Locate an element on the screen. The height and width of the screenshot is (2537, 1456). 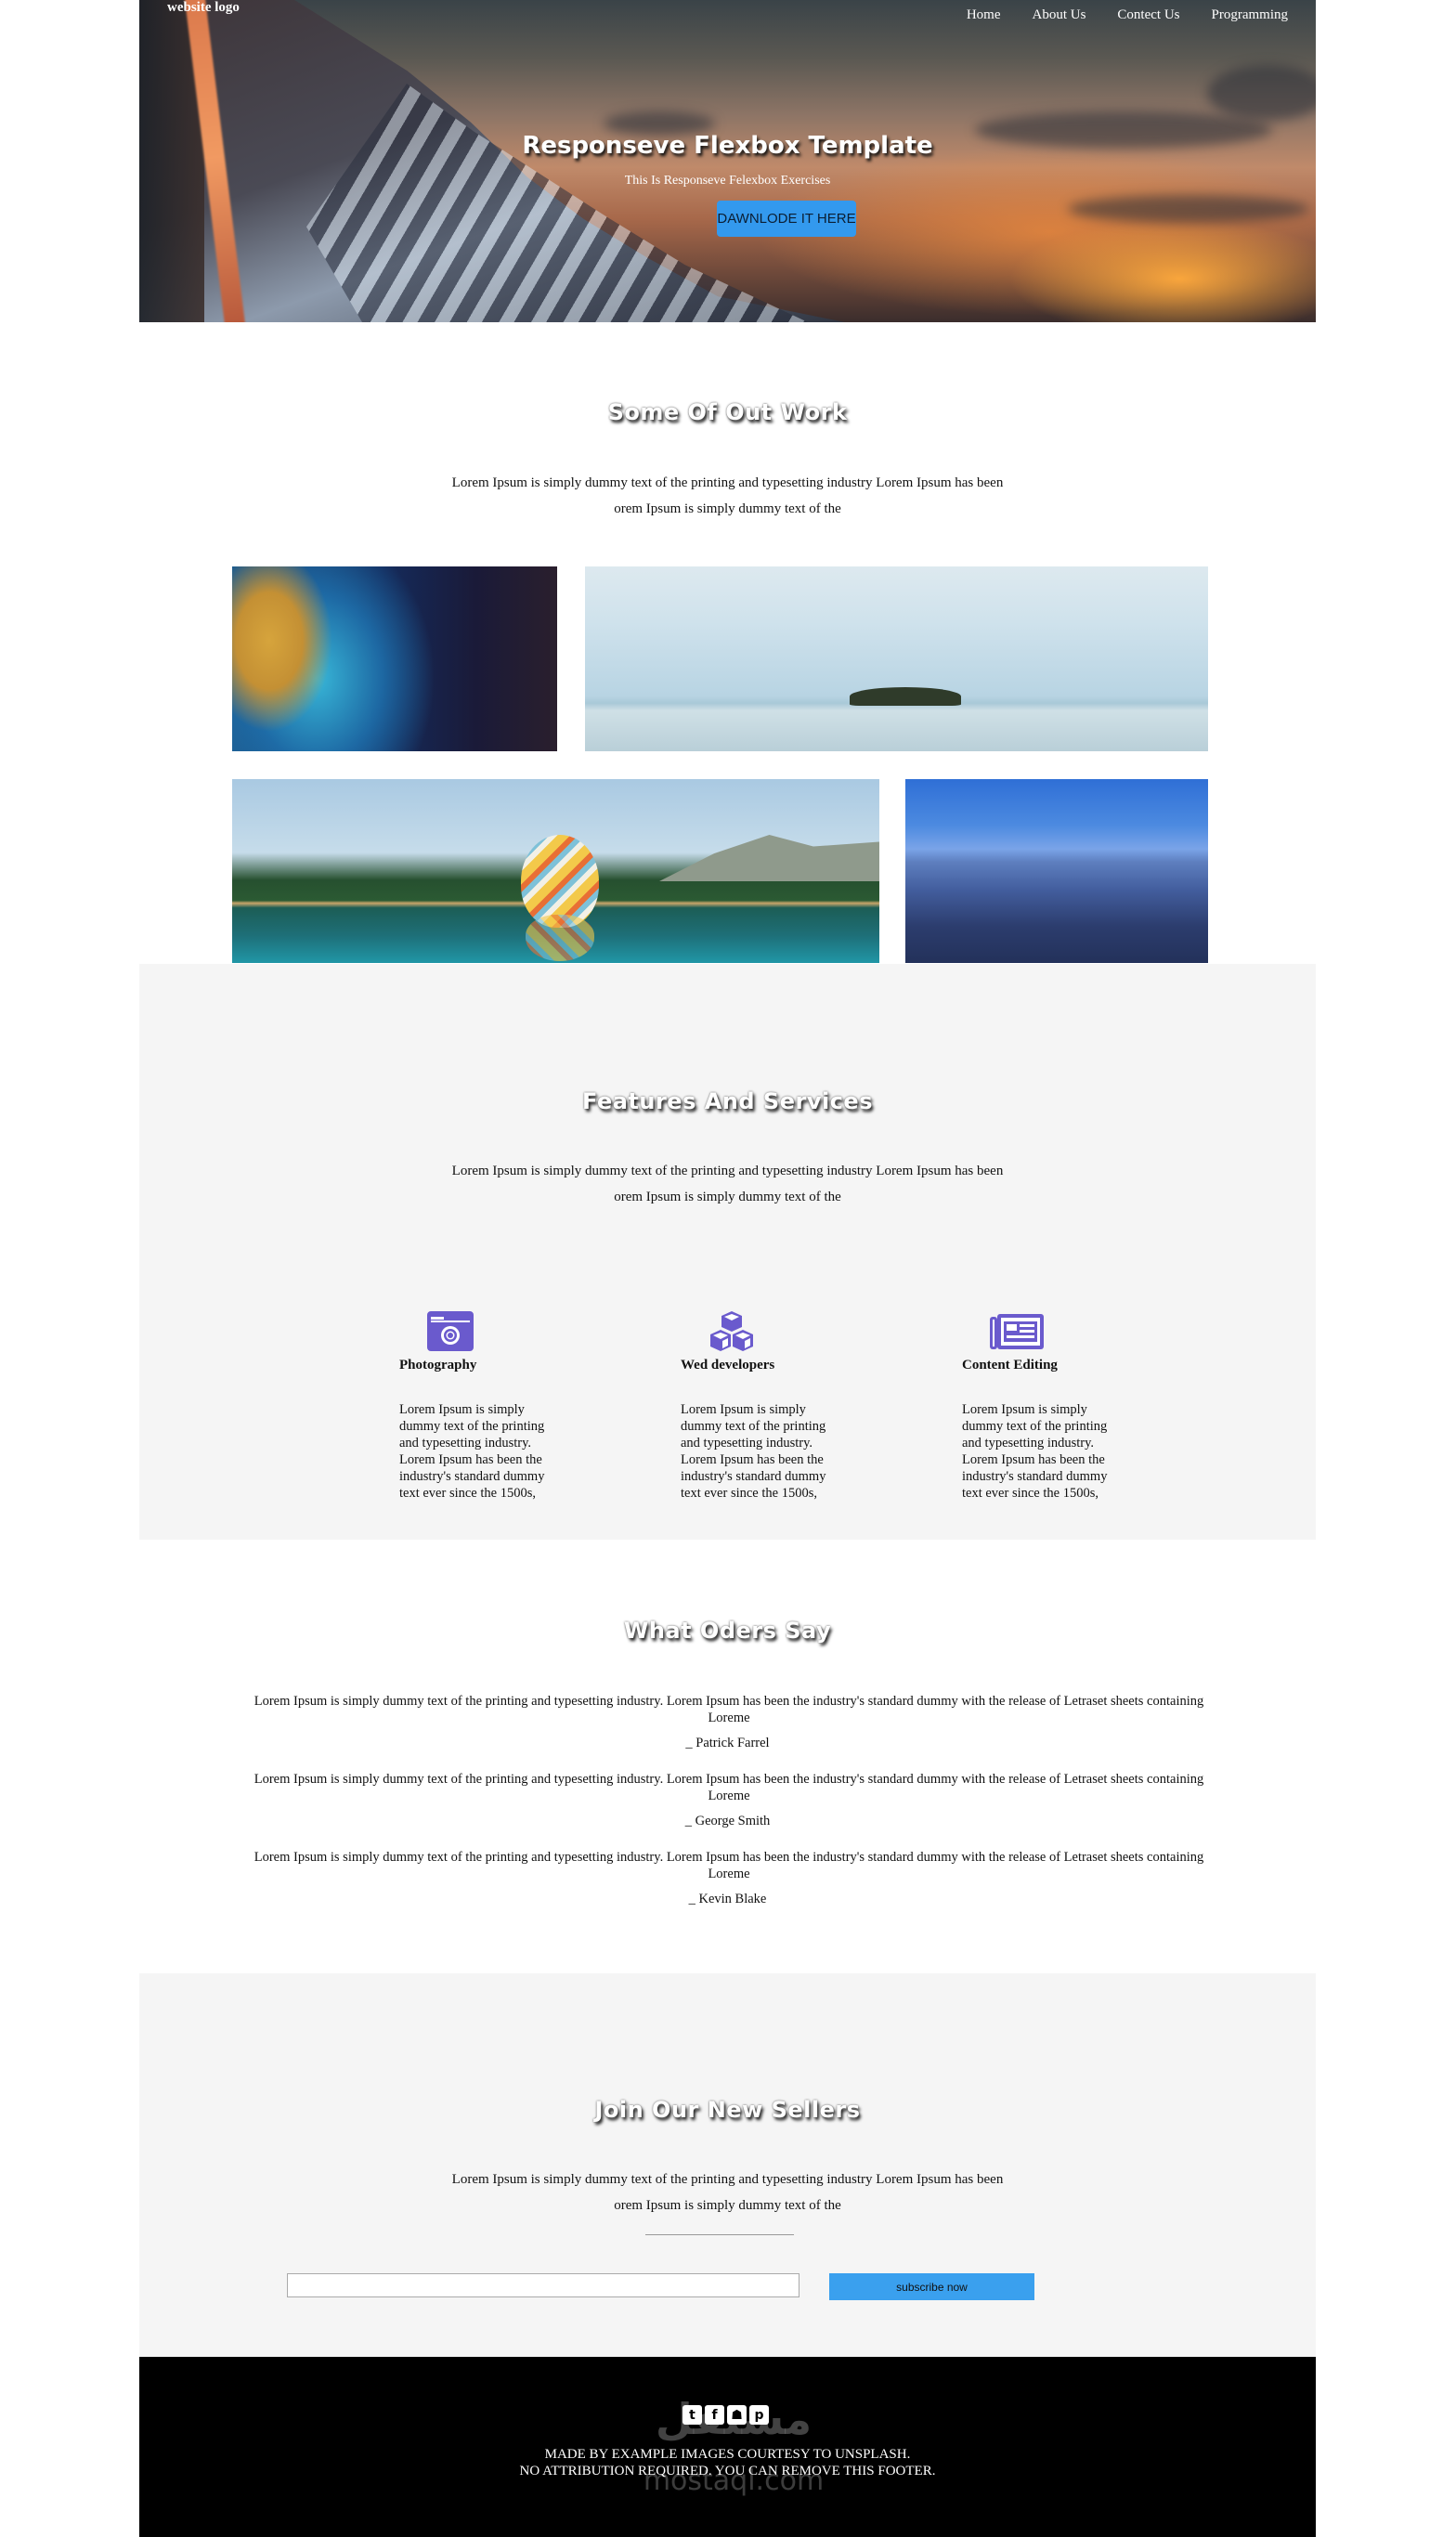
camera-icon is located at coordinates (450, 1331).